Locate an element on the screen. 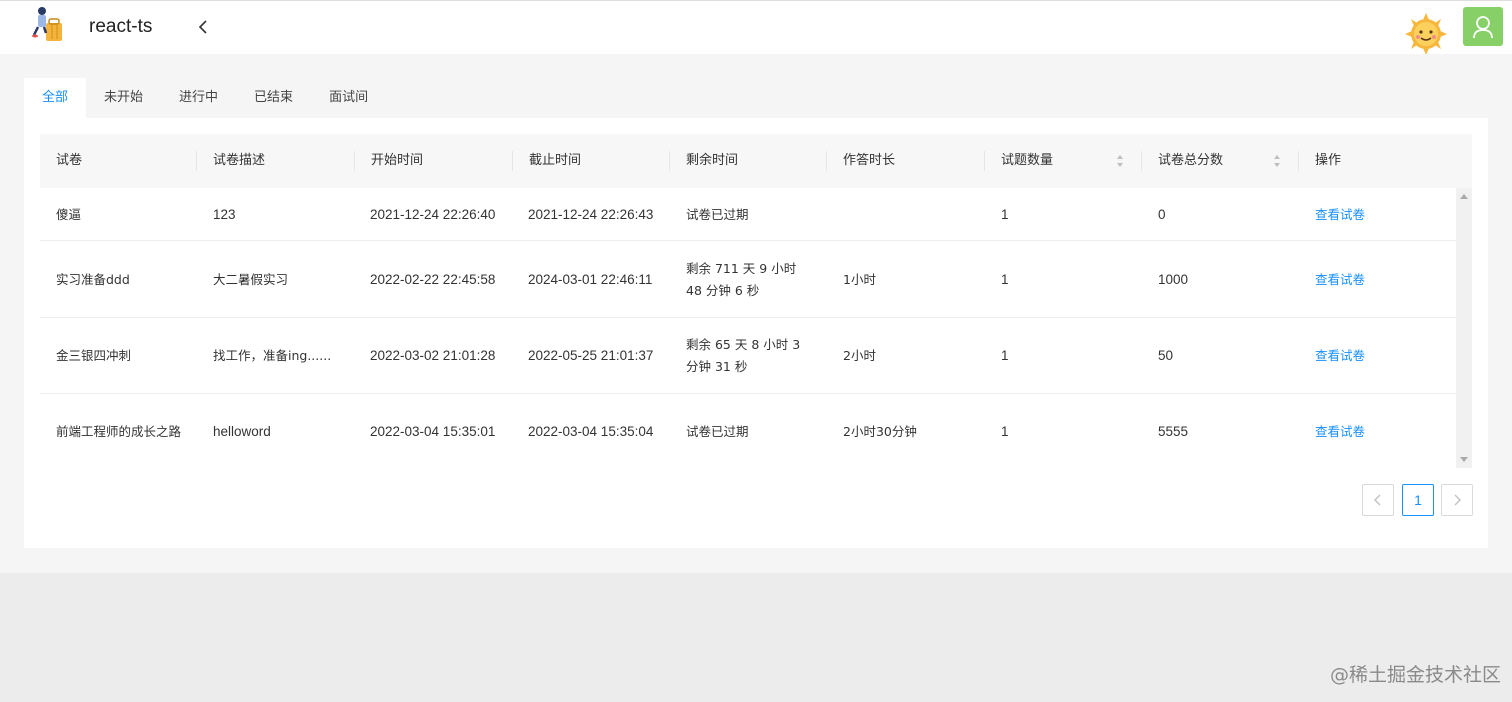 Image resolution: width=1512 pixels, height=702 pixels. tab-bar: 全部 未开始 进行中 已结束 面试间 is located at coordinates (205, 98).